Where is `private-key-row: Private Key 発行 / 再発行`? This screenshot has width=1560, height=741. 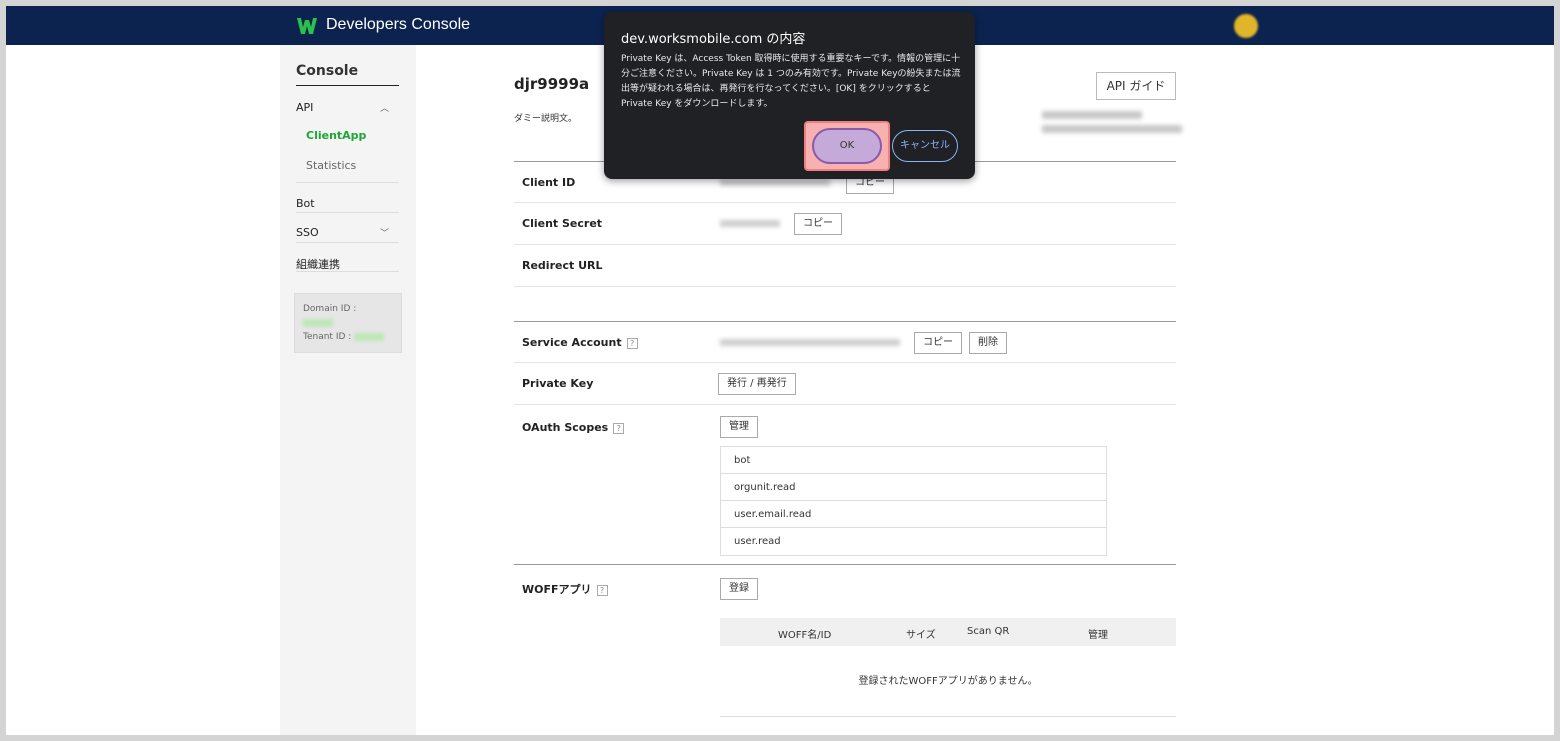 private-key-row: Private Key 発行 / 再発行 is located at coordinates (845, 384).